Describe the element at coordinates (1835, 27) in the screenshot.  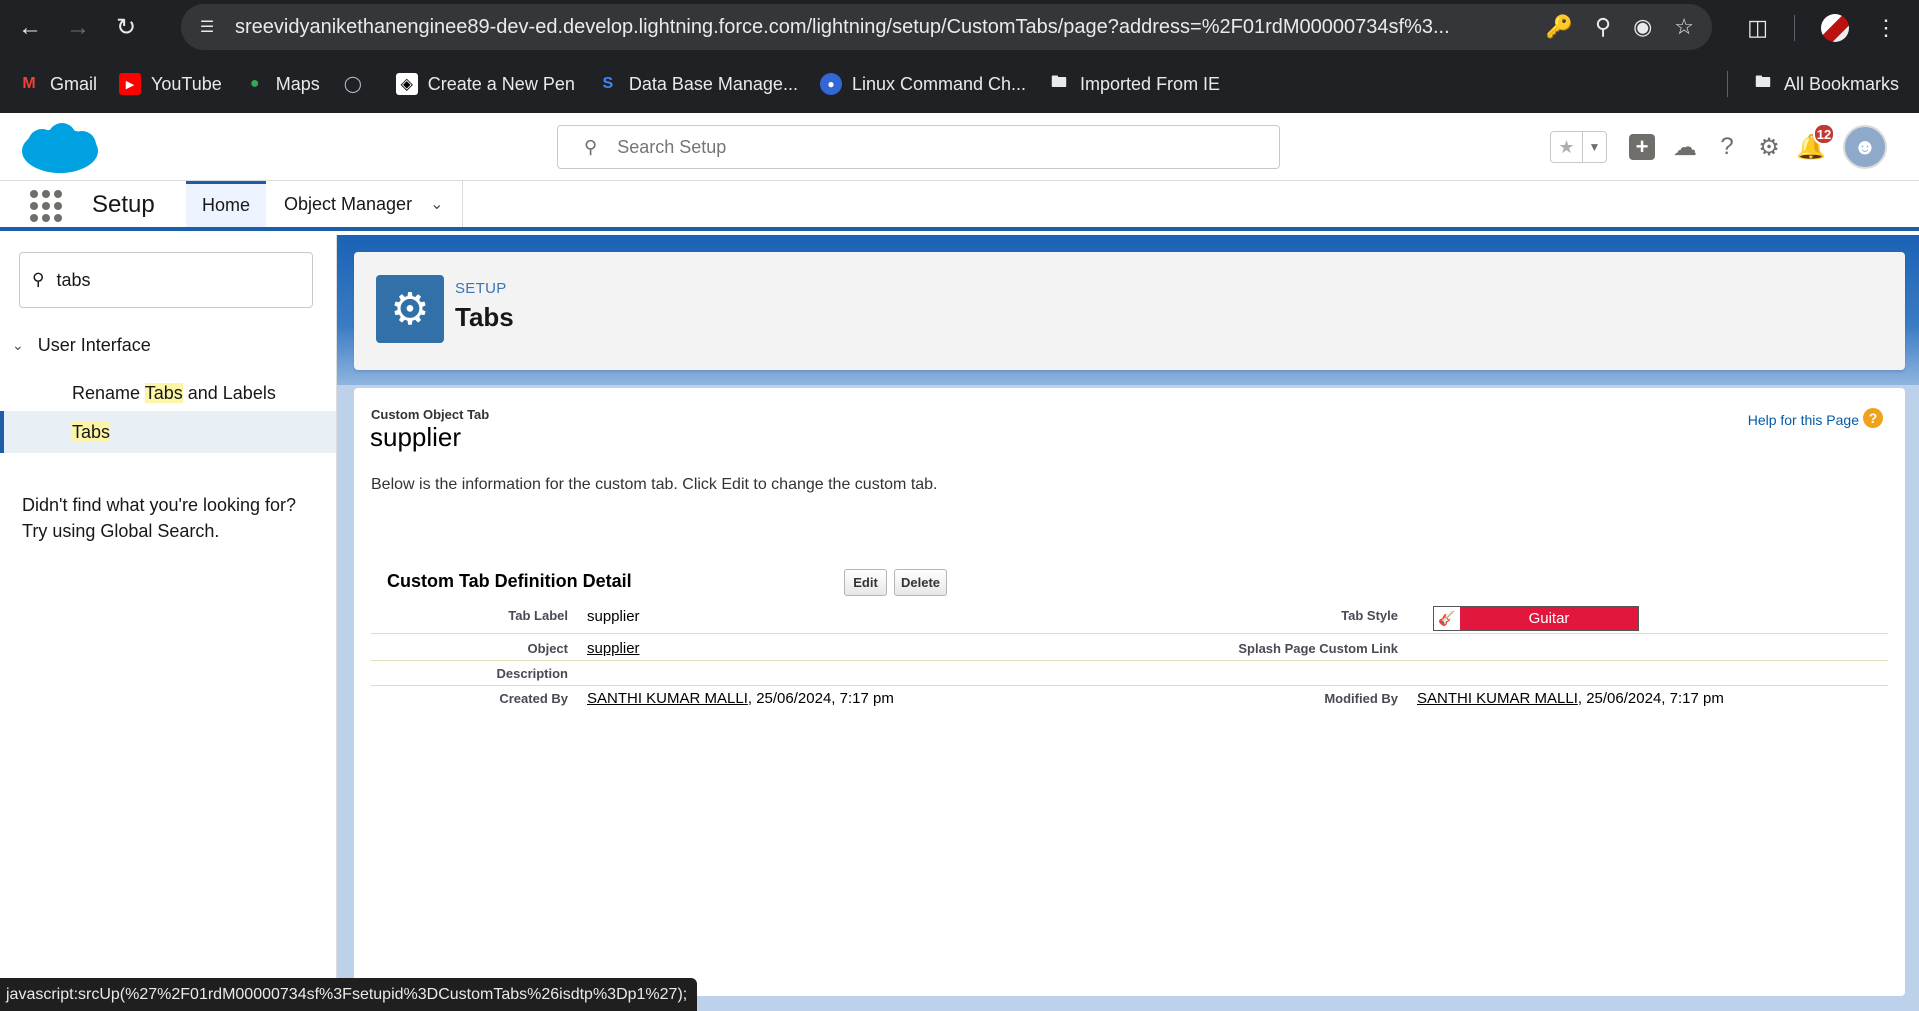
I see `profile-avatar` at that location.